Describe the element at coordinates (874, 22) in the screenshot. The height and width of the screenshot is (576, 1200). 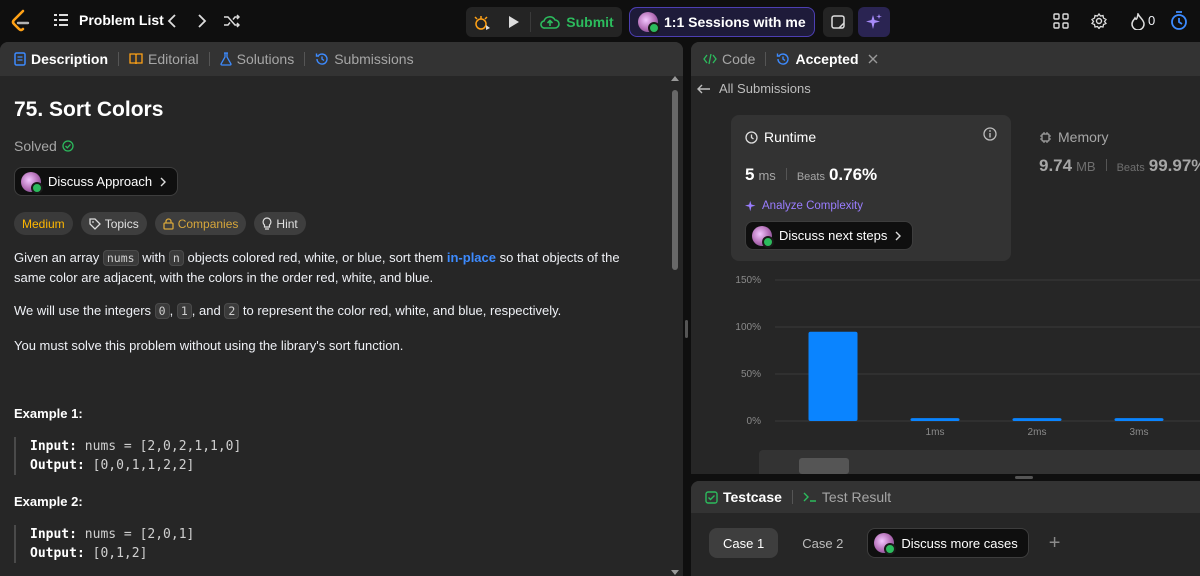
I see `ai-assistant-button` at that location.